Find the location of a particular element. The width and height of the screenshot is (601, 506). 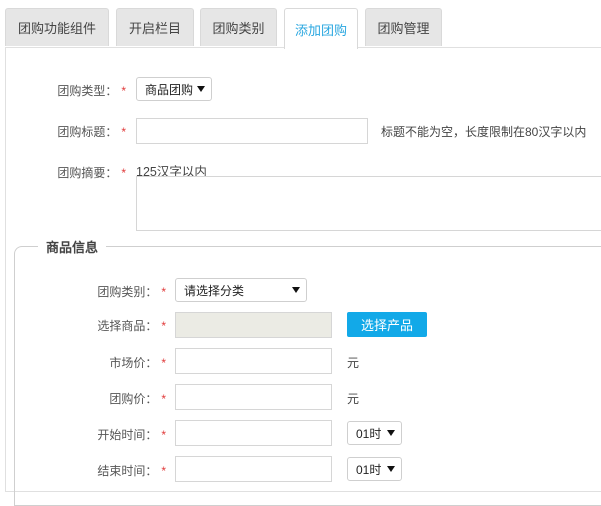

end-hour-select: 01时 is located at coordinates (374, 469).